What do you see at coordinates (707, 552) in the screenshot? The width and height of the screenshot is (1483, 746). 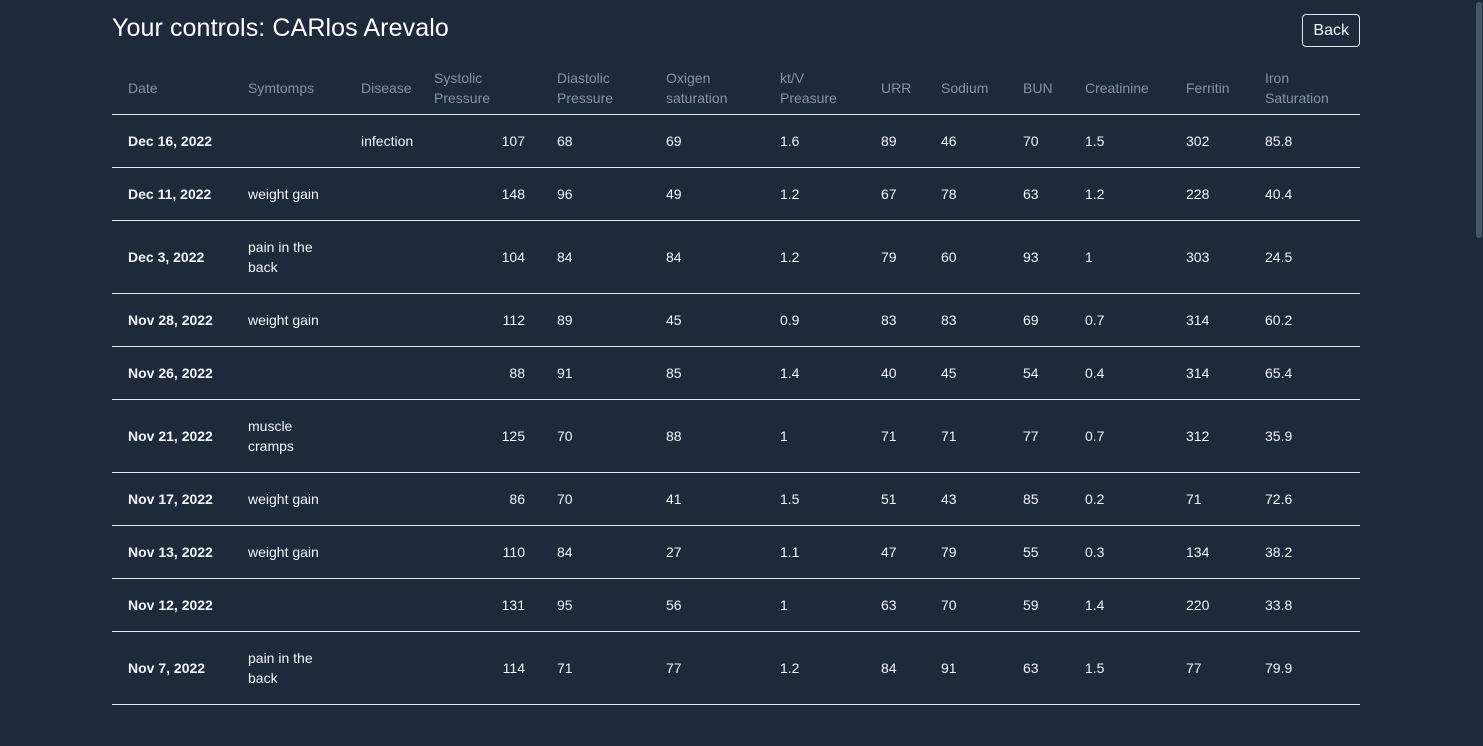 I see `table-cell-oxigen-saturation: 27` at bounding box center [707, 552].